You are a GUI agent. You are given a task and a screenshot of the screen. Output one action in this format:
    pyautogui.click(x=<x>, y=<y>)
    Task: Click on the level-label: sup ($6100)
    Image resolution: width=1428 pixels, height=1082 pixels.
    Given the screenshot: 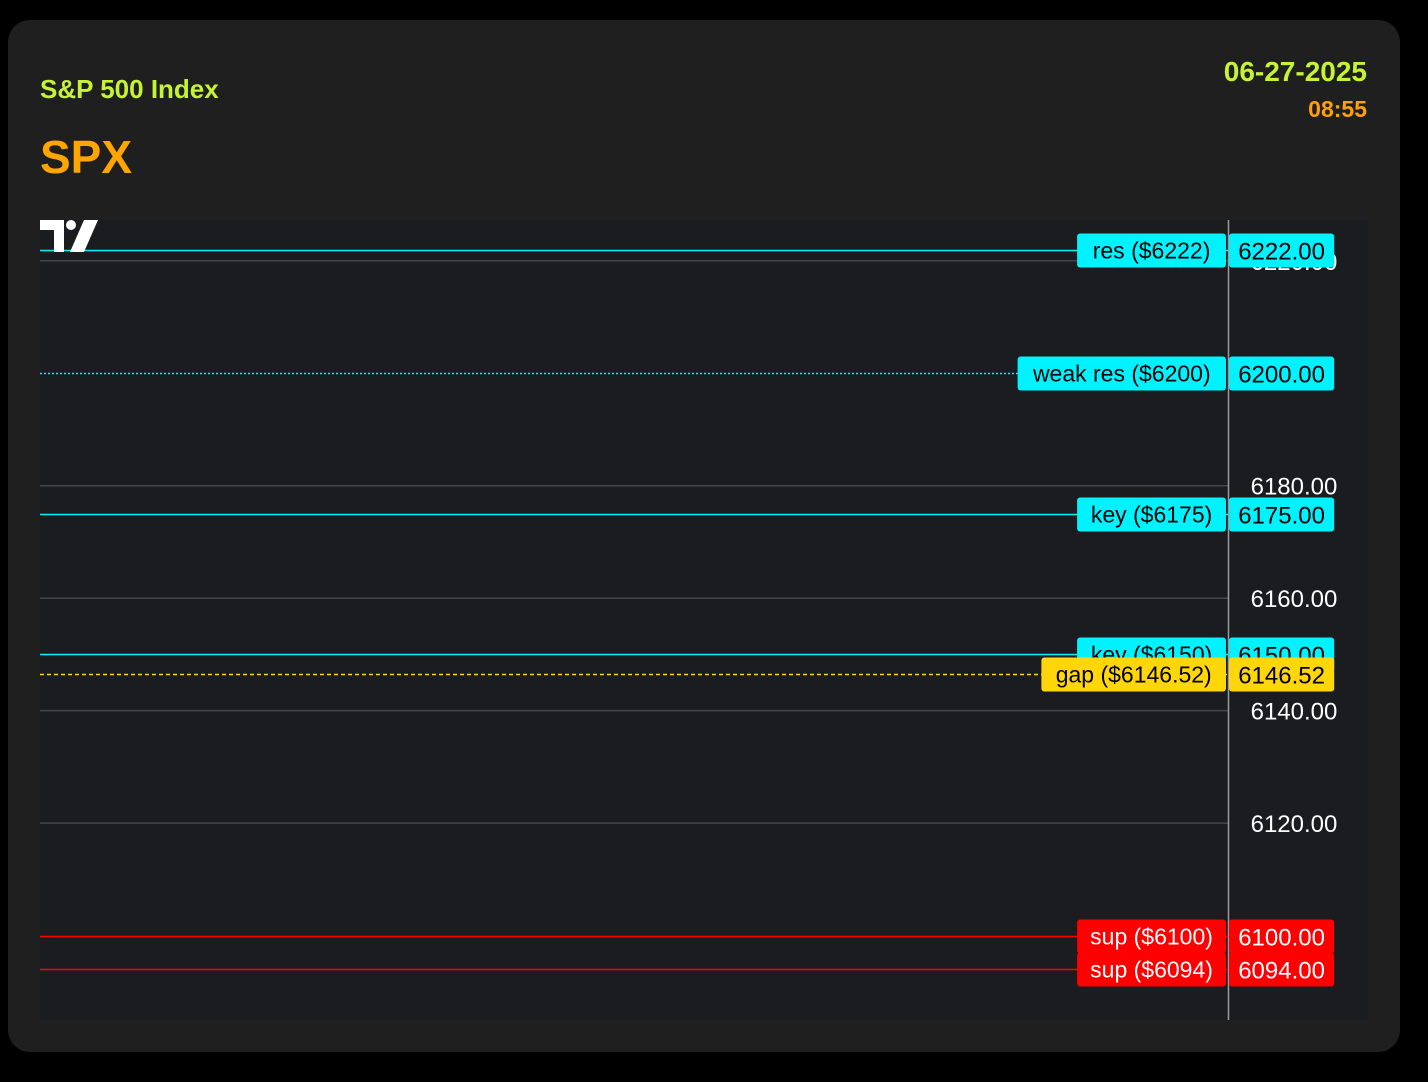 What is the action you would take?
    pyautogui.click(x=1151, y=937)
    